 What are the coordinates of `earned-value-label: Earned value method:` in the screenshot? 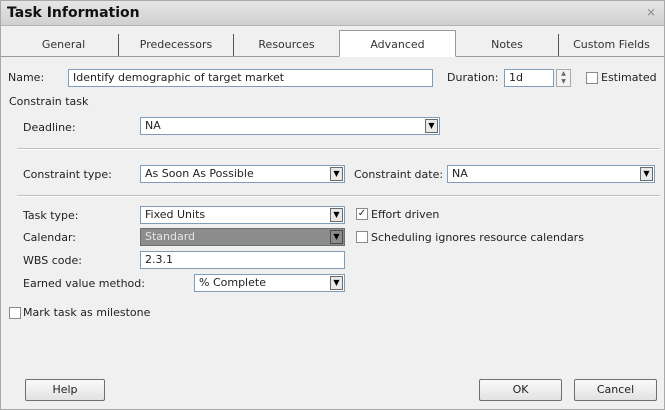 It's located at (84, 283).